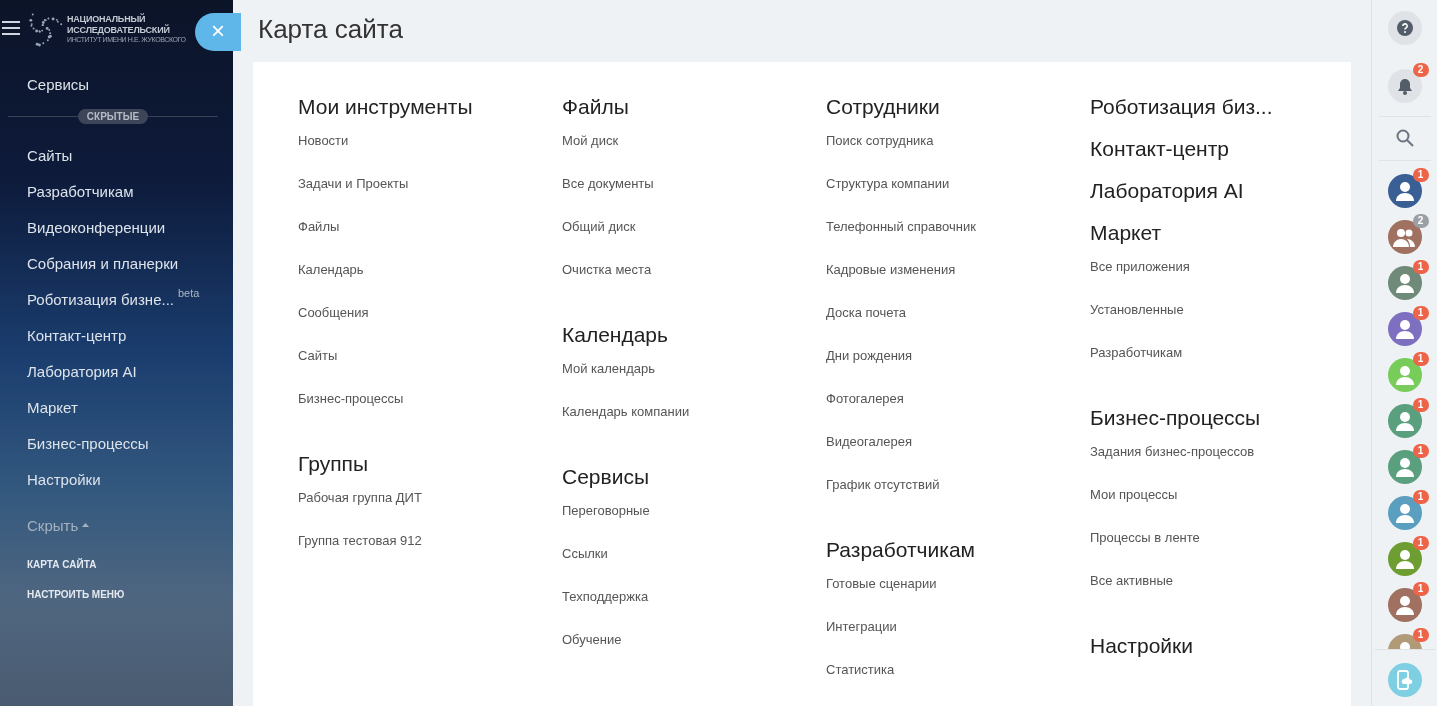 Image resolution: width=1437 pixels, height=706 pixels. Describe the element at coordinates (694, 107) in the screenshot. I see `section-heading: Файлы` at that location.